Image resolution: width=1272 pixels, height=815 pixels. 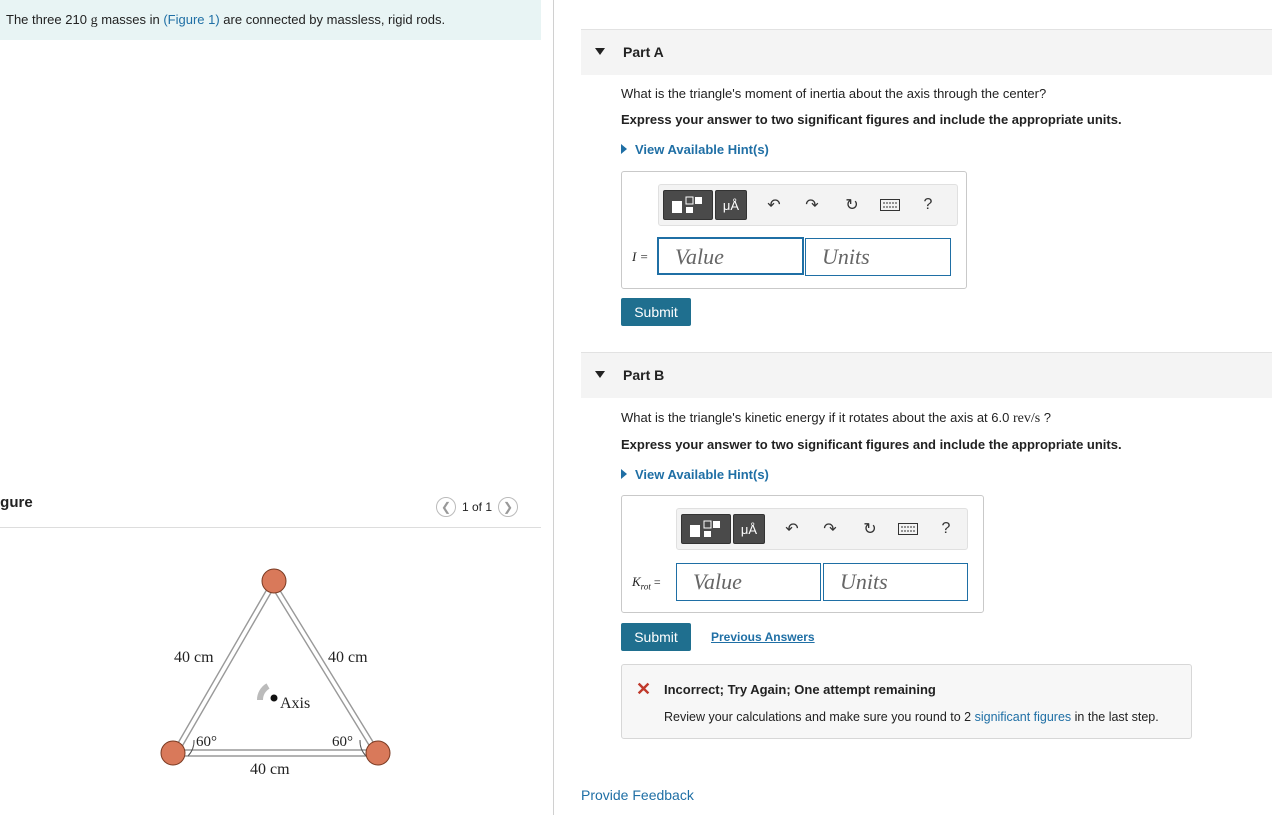 I want to click on figure-pager: ❮ 1 of 1 ❯, so click(x=477, y=507).